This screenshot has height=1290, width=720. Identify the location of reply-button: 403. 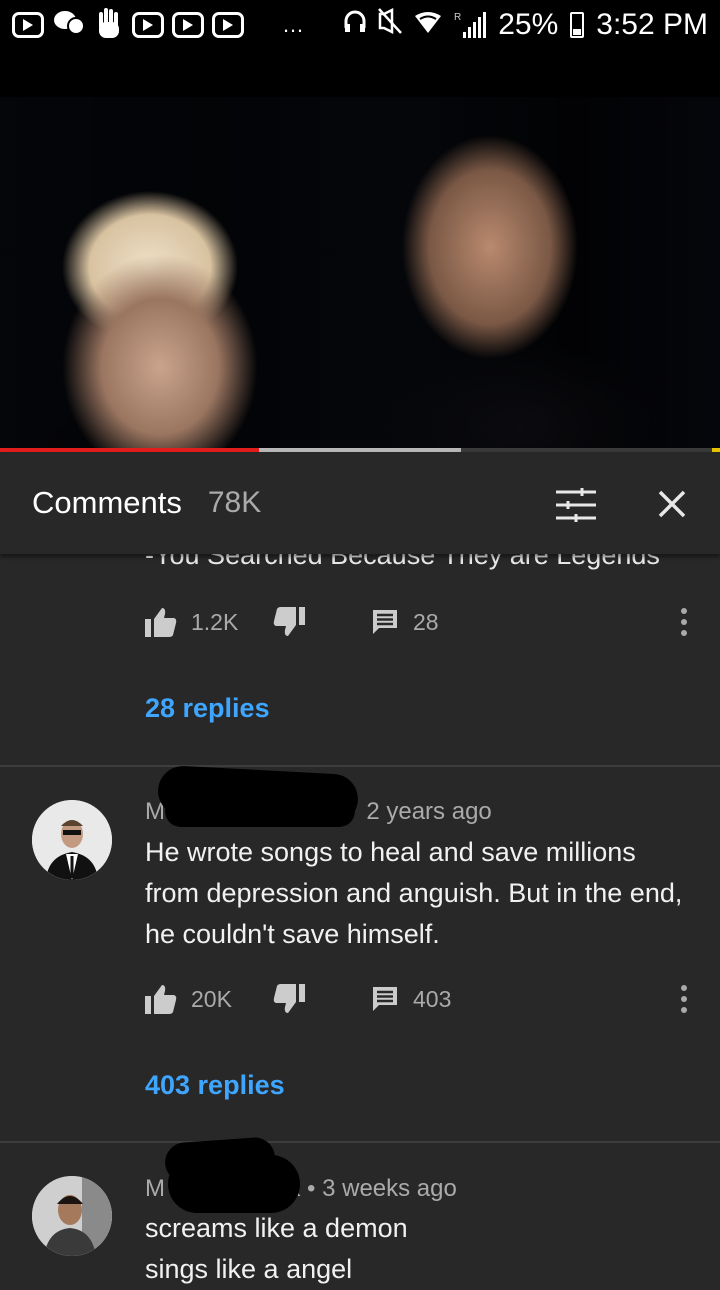
(411, 999).